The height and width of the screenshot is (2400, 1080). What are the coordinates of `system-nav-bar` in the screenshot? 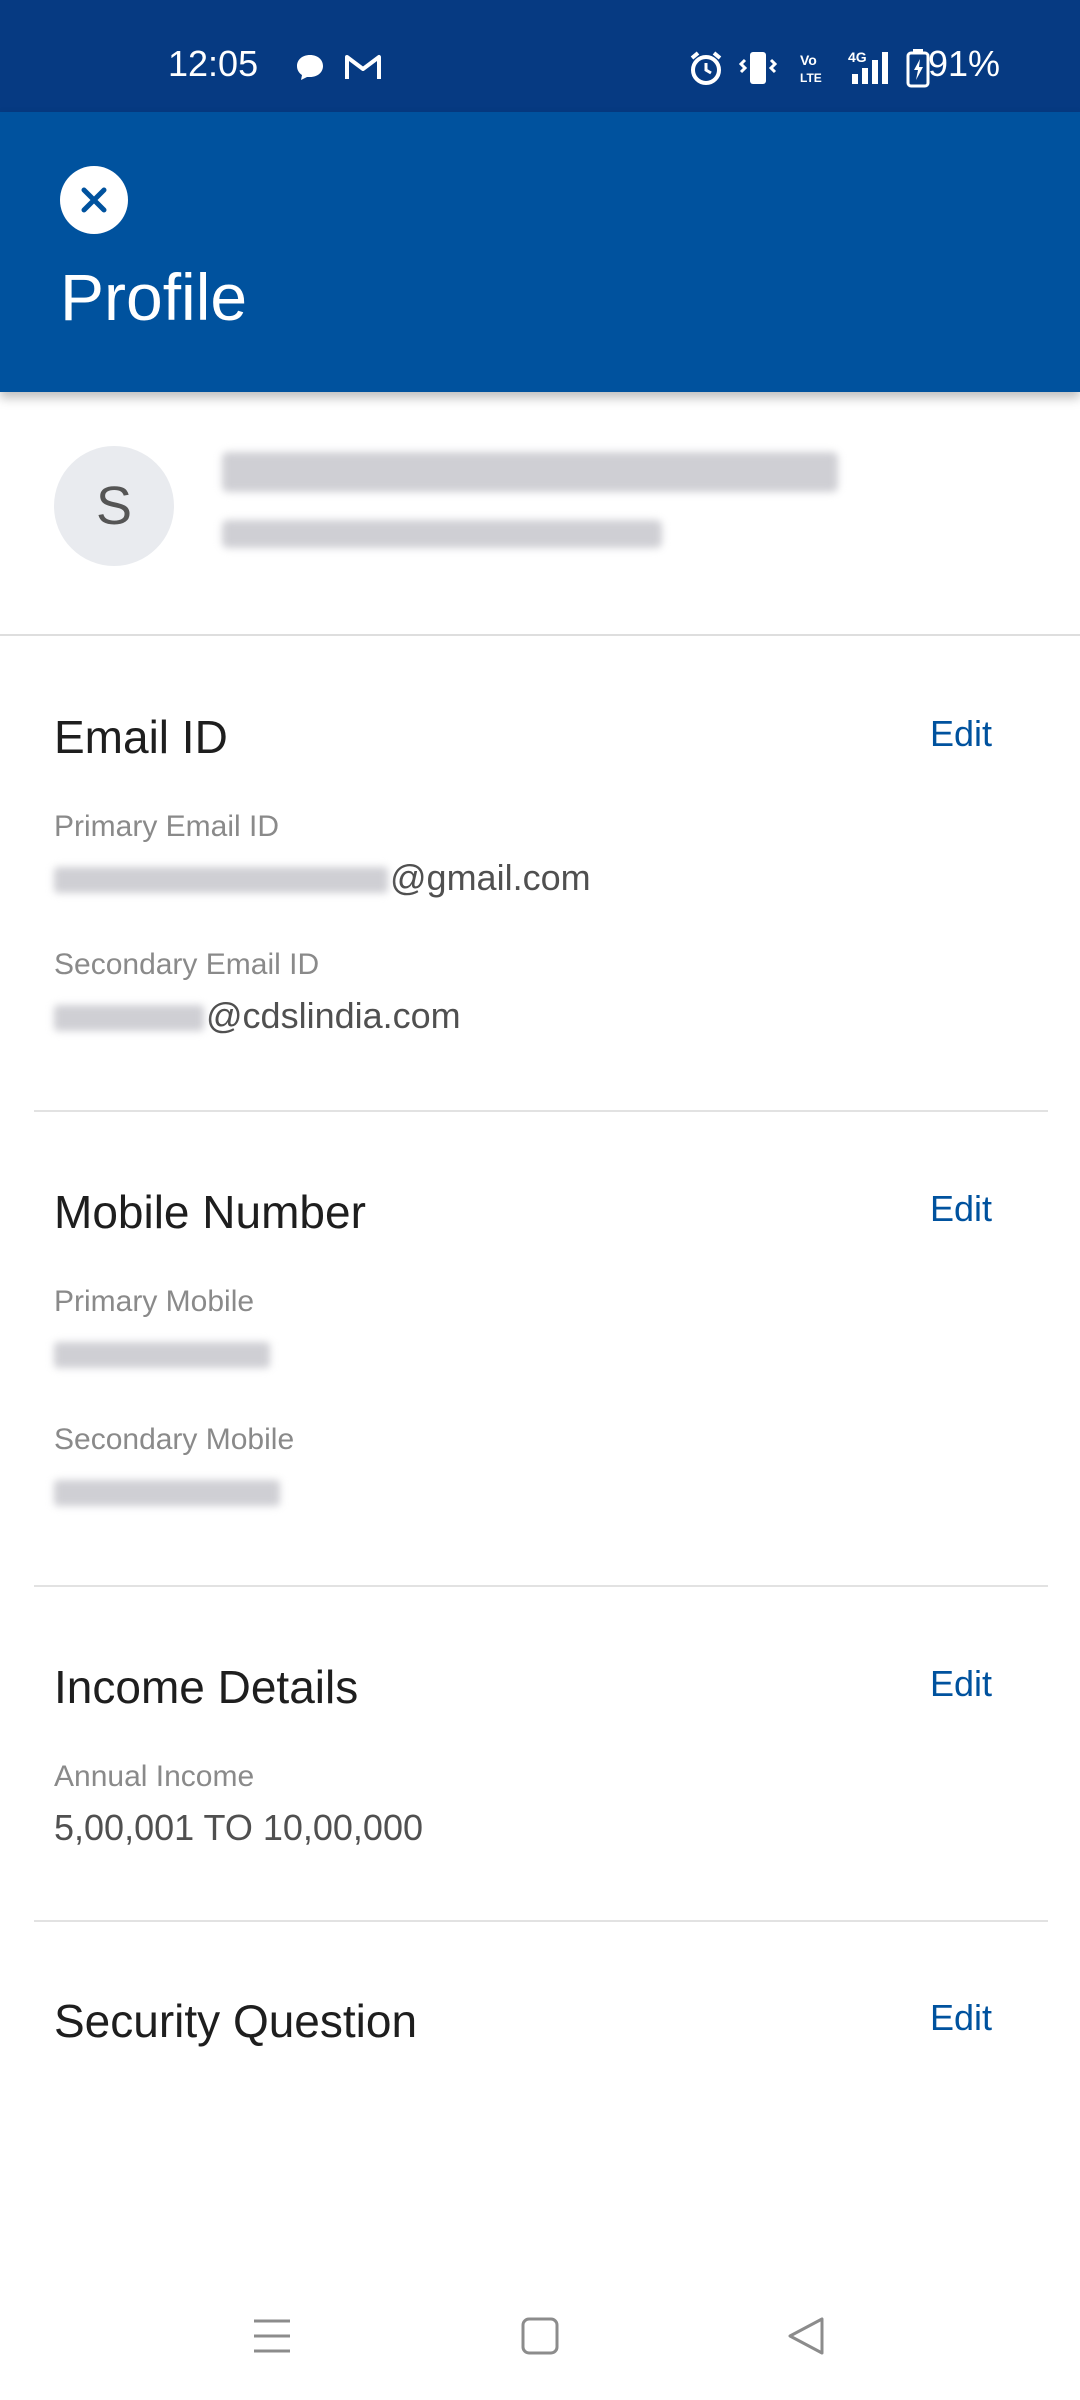 It's located at (540, 2335).